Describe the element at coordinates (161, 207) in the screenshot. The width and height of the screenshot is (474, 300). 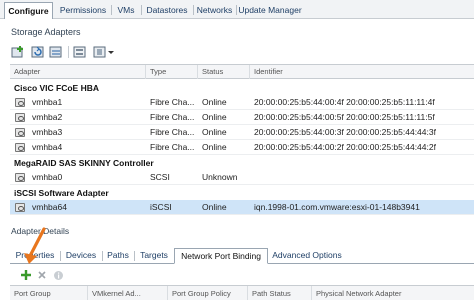
I see `adapter-type: iSCSI` at that location.